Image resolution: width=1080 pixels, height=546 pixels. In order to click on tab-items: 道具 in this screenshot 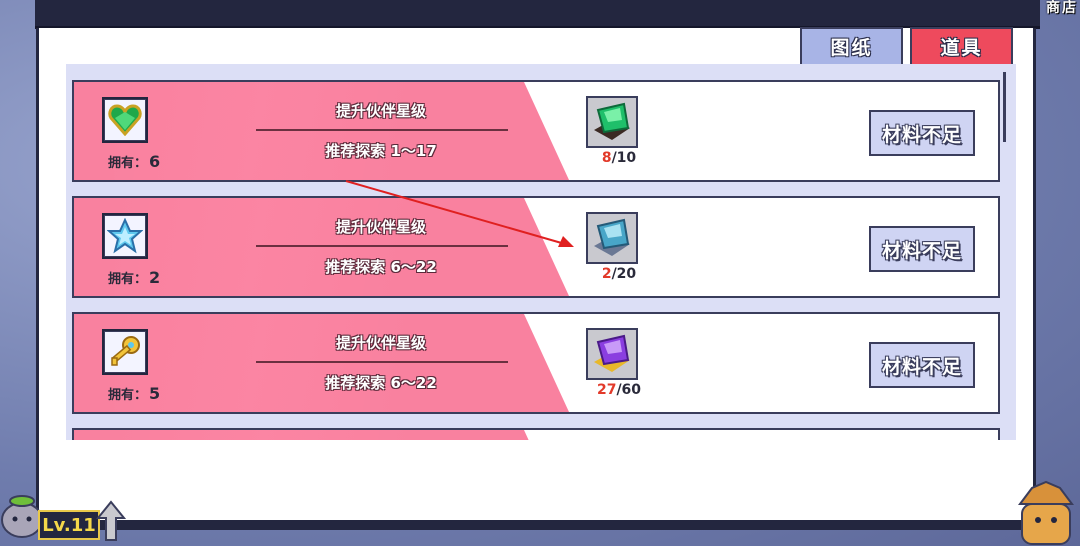, I will do `click(961, 45)`.